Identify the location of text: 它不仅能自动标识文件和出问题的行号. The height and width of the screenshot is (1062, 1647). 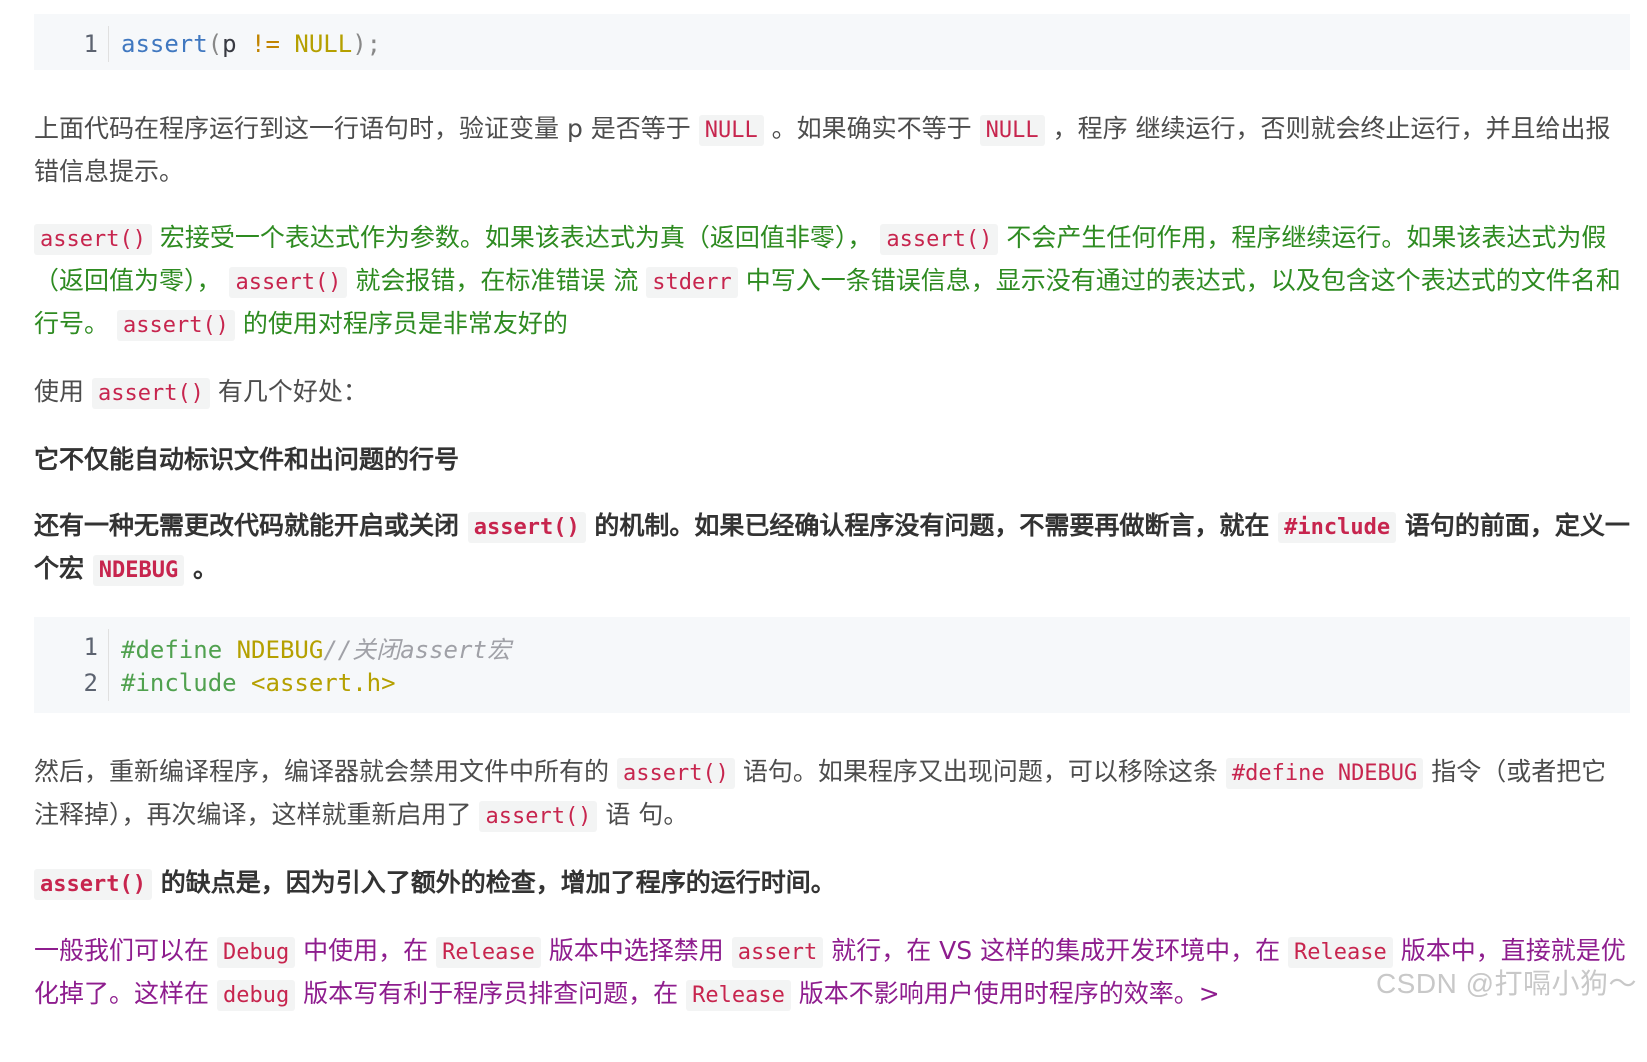
(247, 459).